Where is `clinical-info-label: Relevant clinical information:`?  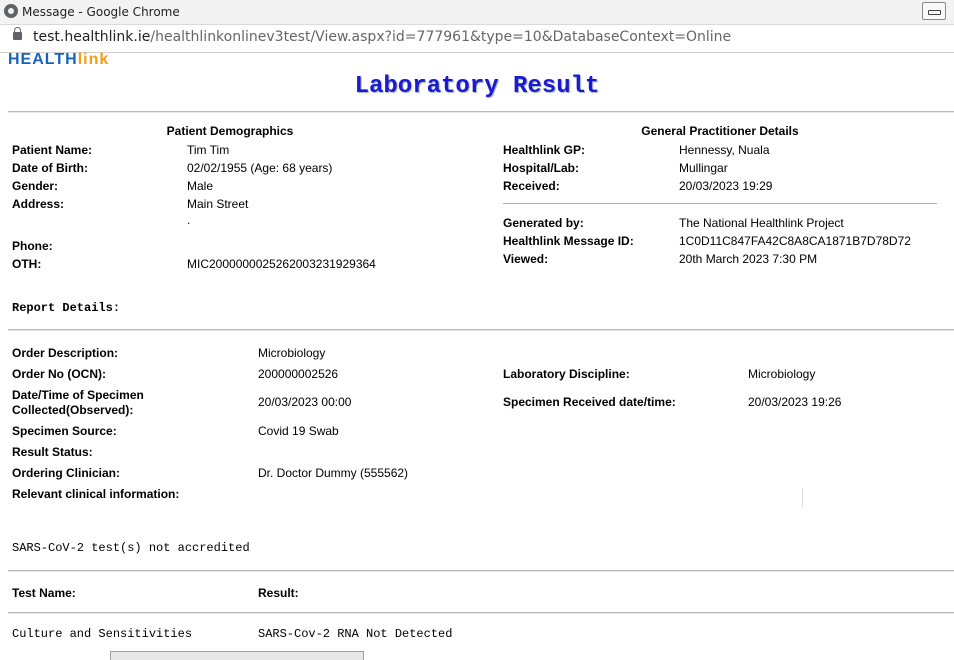 clinical-info-label: Relevant clinical information: is located at coordinates (96, 494).